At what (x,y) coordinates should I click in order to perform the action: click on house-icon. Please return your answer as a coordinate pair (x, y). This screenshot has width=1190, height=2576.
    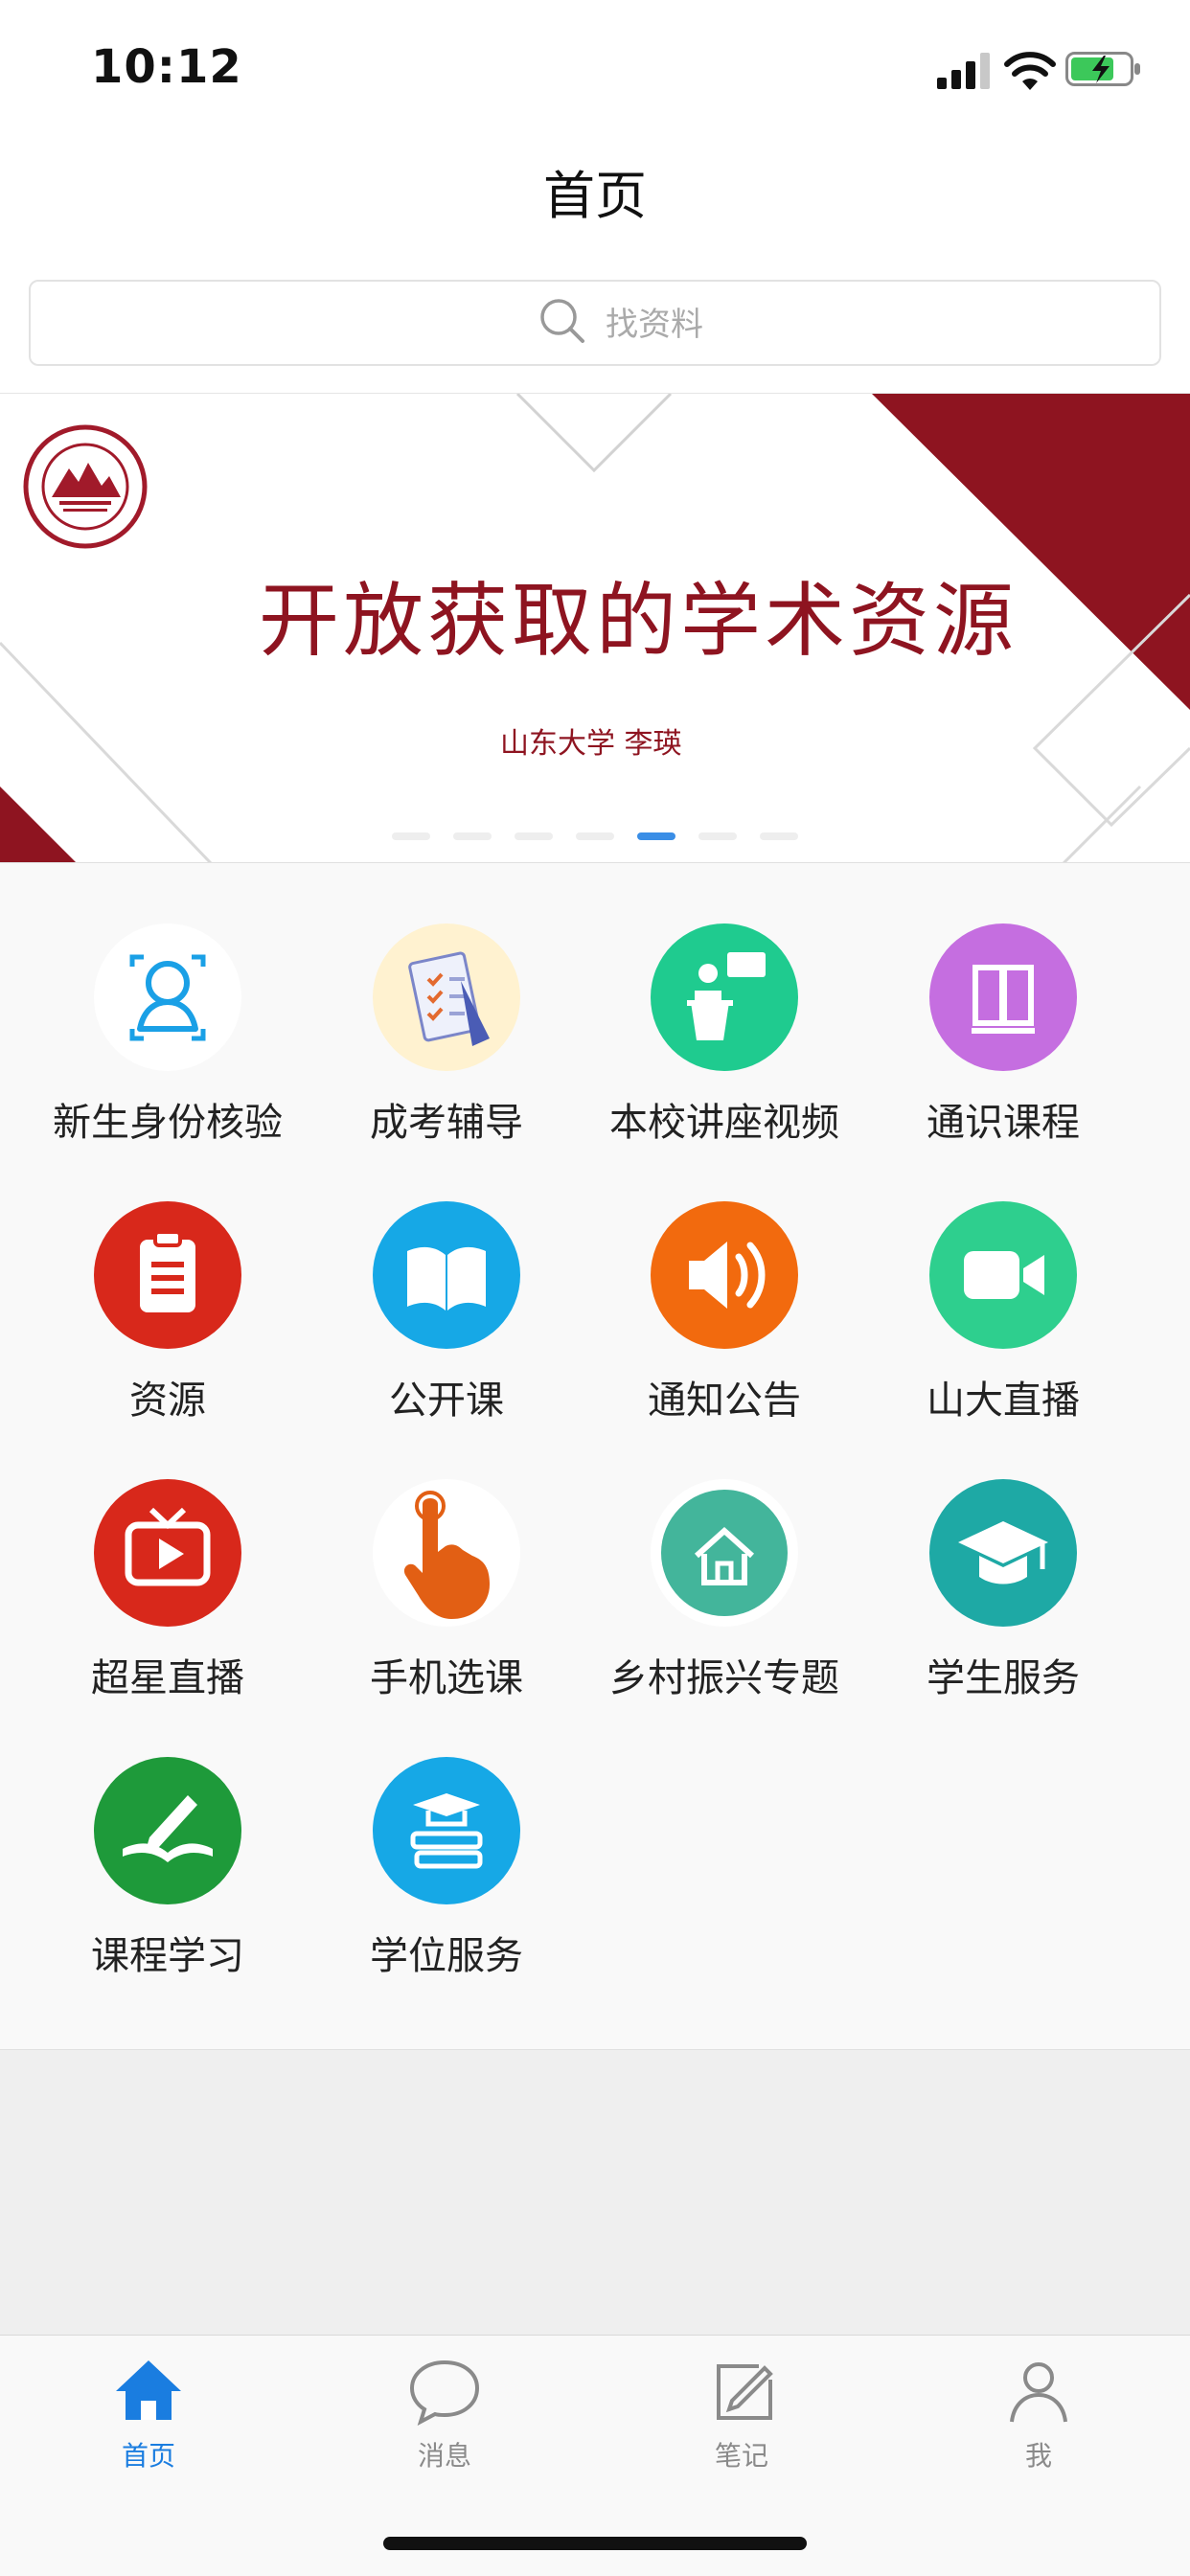
    Looking at the image, I should click on (725, 1553).